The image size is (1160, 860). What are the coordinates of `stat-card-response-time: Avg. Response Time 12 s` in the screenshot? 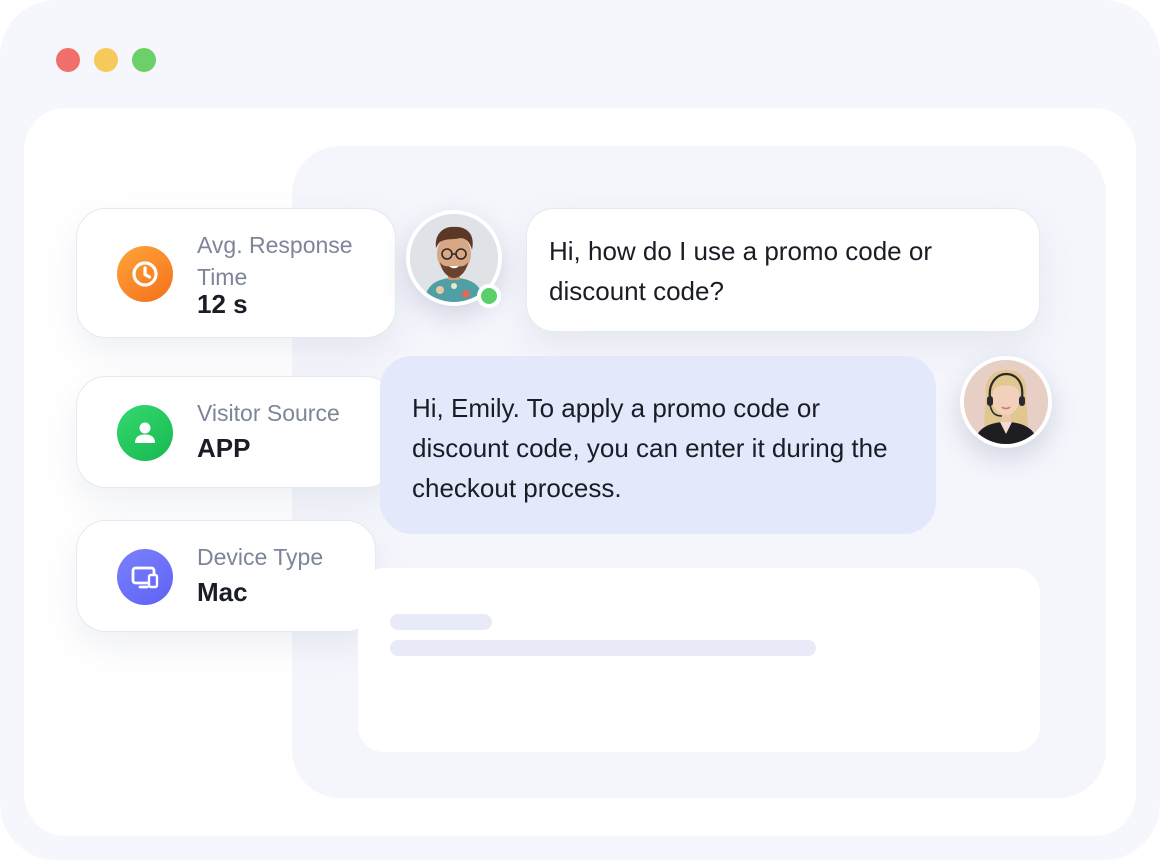 It's located at (236, 273).